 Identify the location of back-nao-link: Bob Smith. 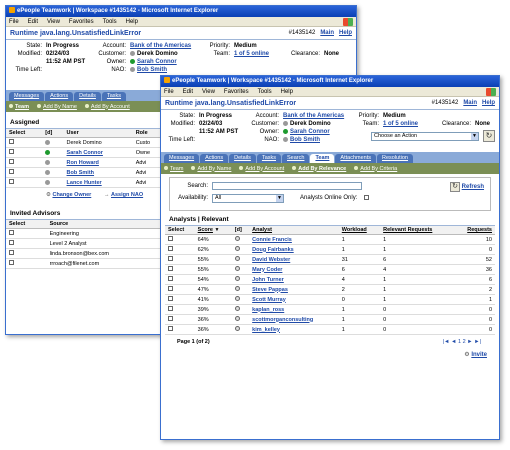
(152, 70).